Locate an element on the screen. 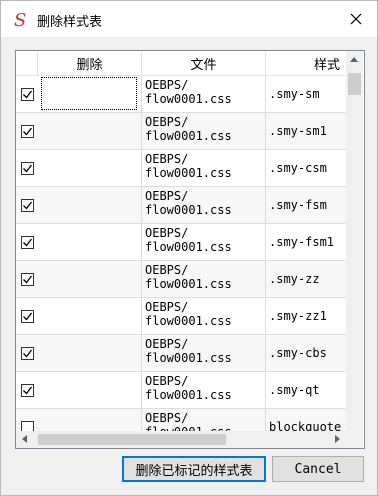 This screenshot has height=496, width=378. table-row: OEBPS/flow0001.css .smy-cbs is located at coordinates (181, 353).